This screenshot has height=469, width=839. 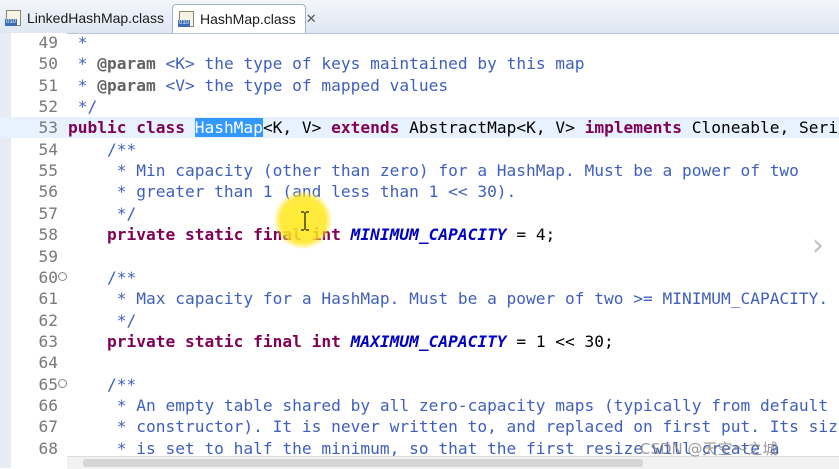 What do you see at coordinates (302, 85) in the screenshot?
I see `code-token: <V> the type of mapped values` at bounding box center [302, 85].